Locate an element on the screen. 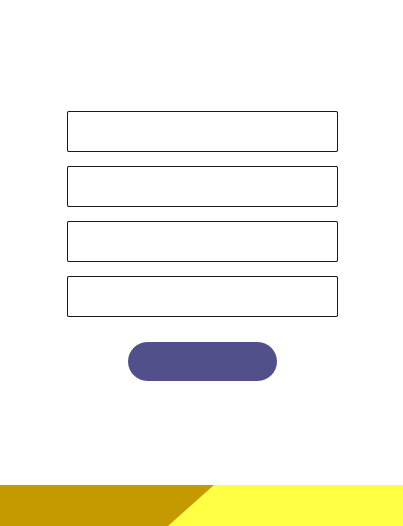 This screenshot has width=403, height=526. footer-decoration is located at coordinates (201, 505).